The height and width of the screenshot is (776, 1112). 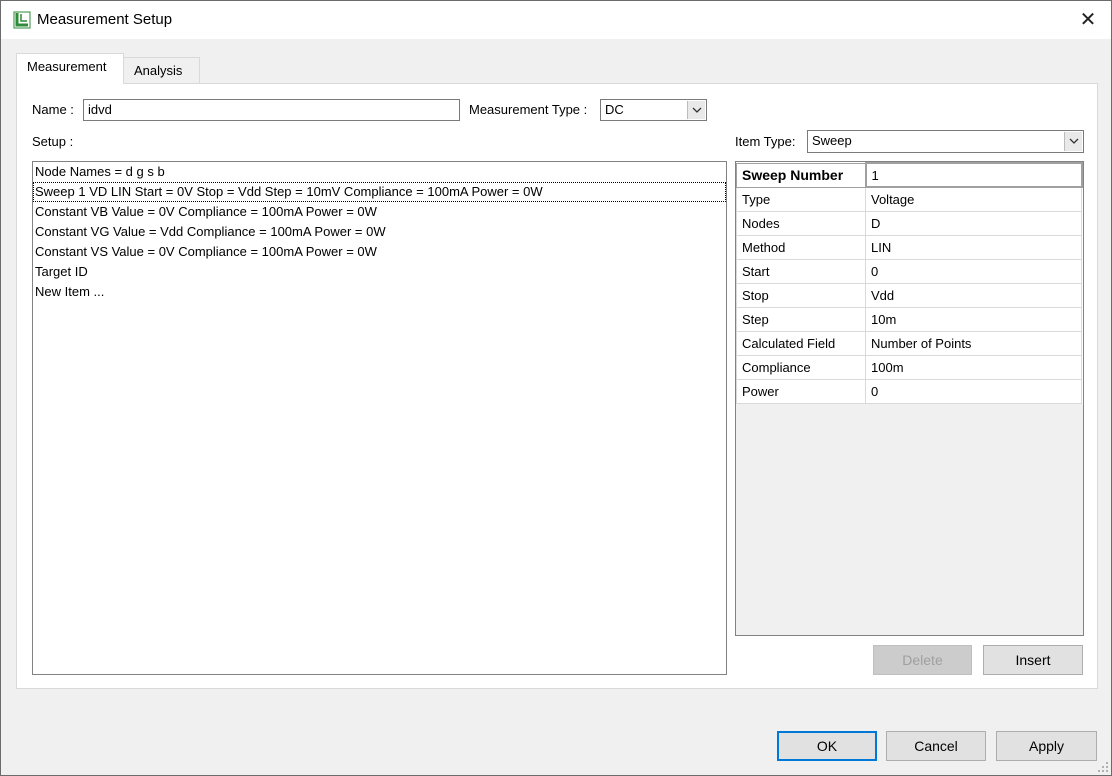 What do you see at coordinates (973, 247) in the screenshot?
I see `property-value: LIN` at bounding box center [973, 247].